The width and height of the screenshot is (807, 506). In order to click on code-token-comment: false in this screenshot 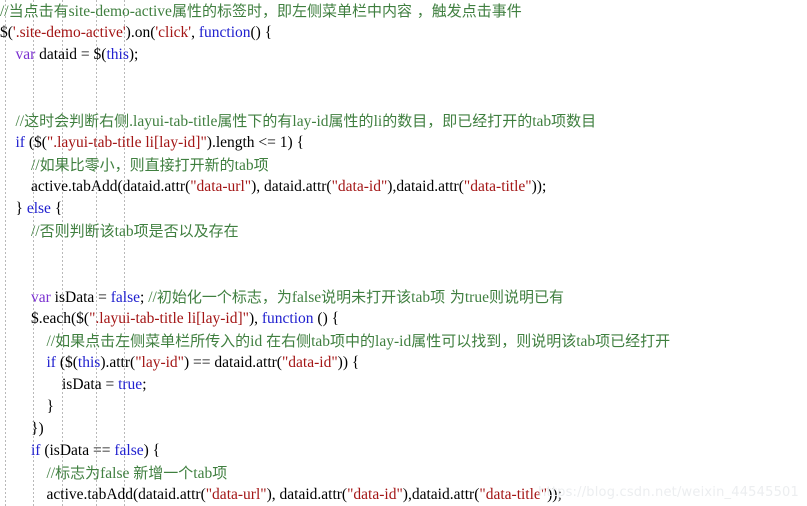, I will do `click(117, 473)`.